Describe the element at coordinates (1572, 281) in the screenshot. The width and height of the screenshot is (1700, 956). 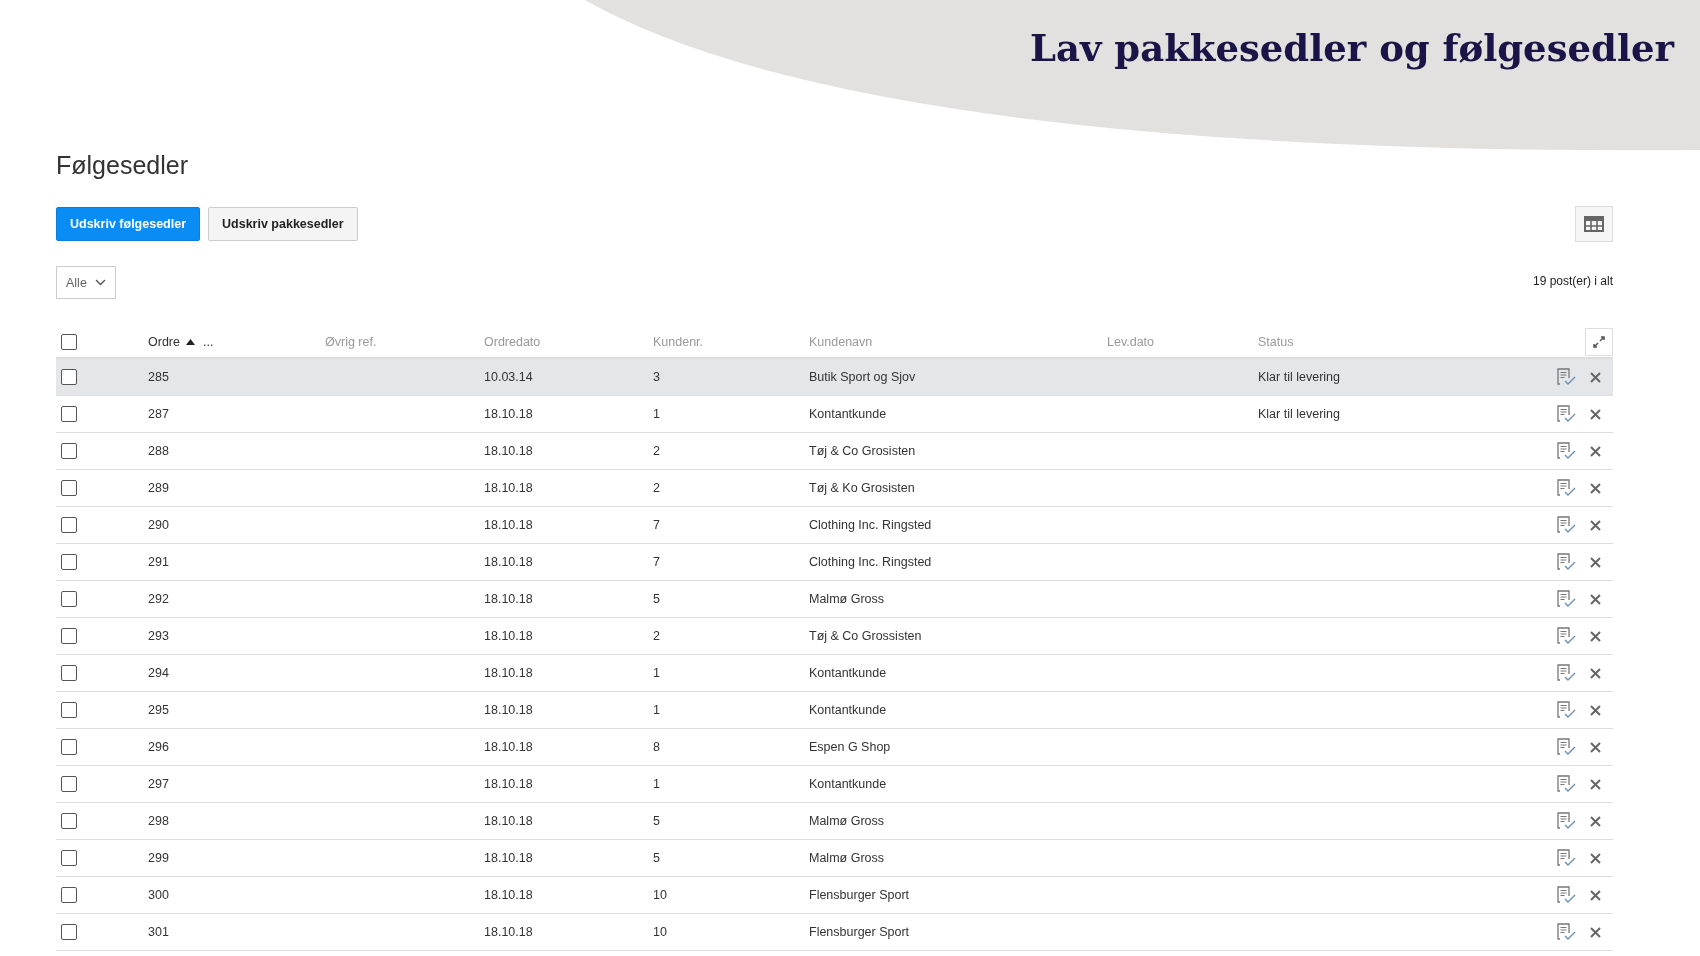
I see `record-count: 19 post(er) i alt` at that location.